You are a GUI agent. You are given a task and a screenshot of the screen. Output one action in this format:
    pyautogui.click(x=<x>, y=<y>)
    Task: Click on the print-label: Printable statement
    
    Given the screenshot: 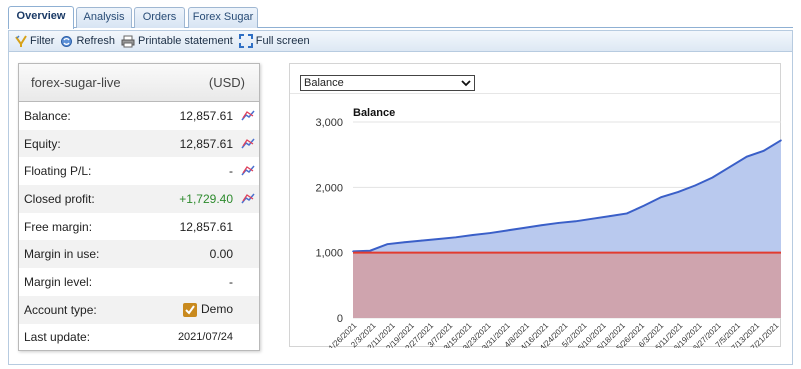 What is the action you would take?
    pyautogui.click(x=185, y=41)
    